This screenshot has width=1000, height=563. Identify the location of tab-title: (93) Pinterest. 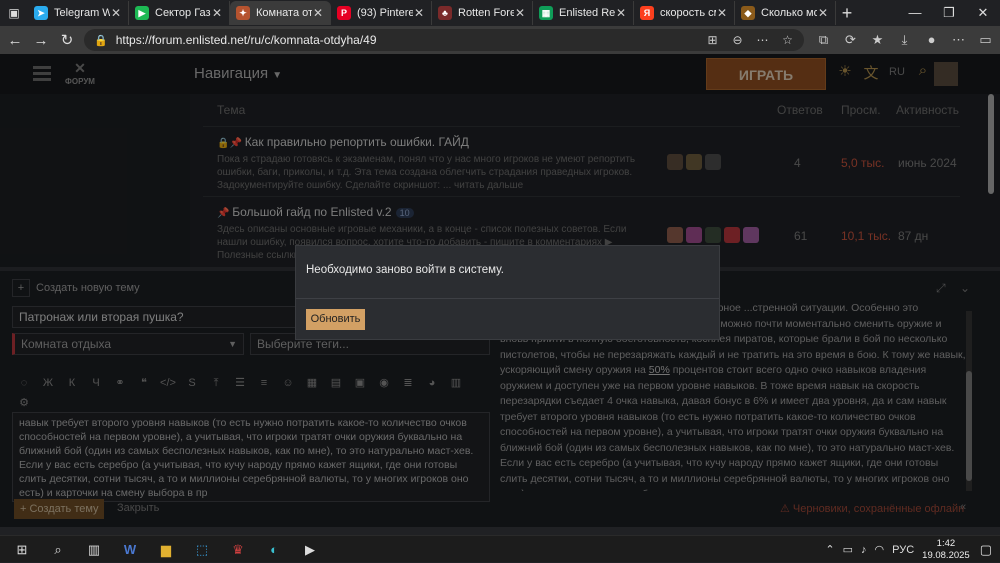
(385, 13).